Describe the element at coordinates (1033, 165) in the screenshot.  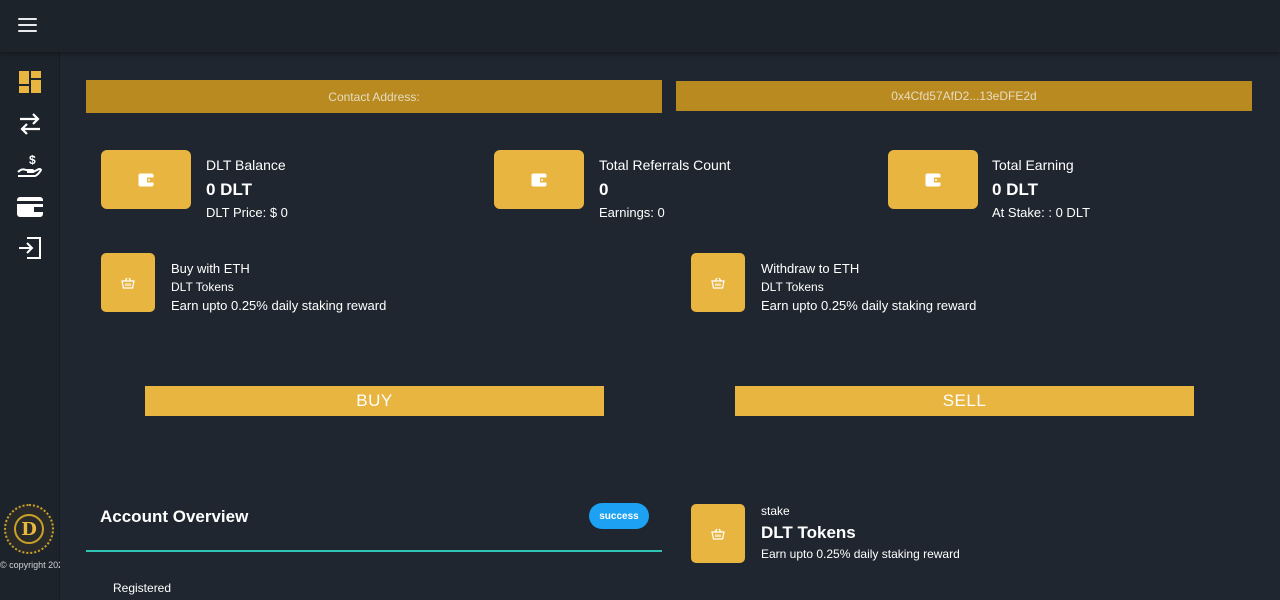
I see `stat-title-earning: Total Earning` at that location.